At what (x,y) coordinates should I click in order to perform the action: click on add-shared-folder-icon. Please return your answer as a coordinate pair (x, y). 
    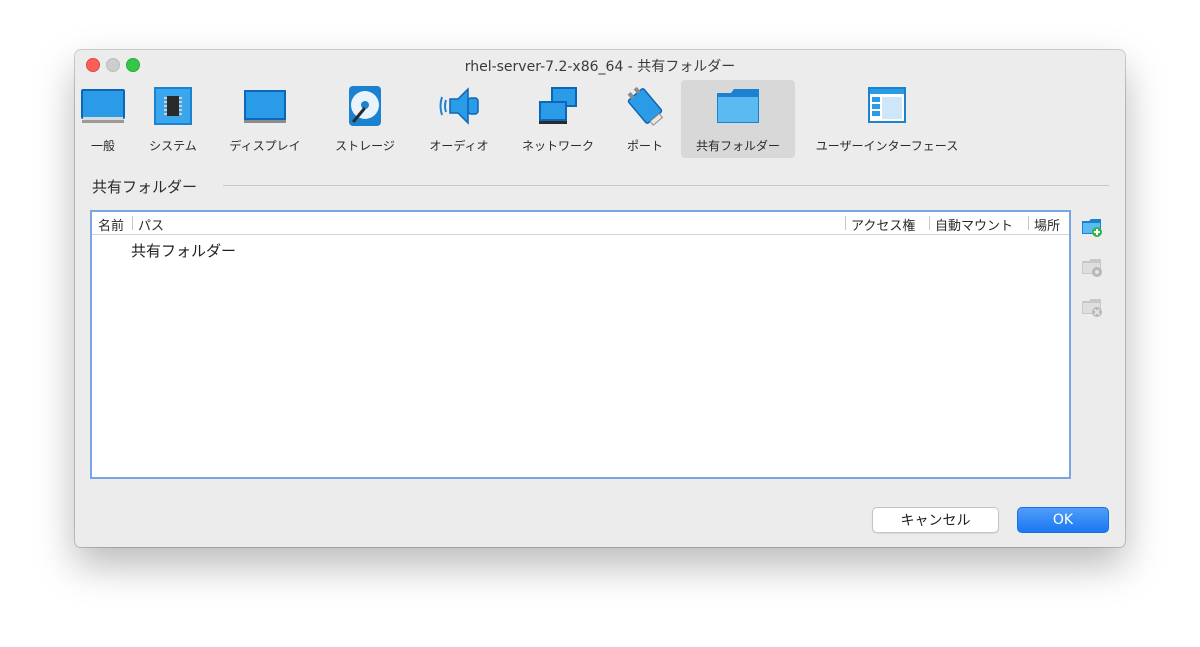
    Looking at the image, I should click on (1092, 228).